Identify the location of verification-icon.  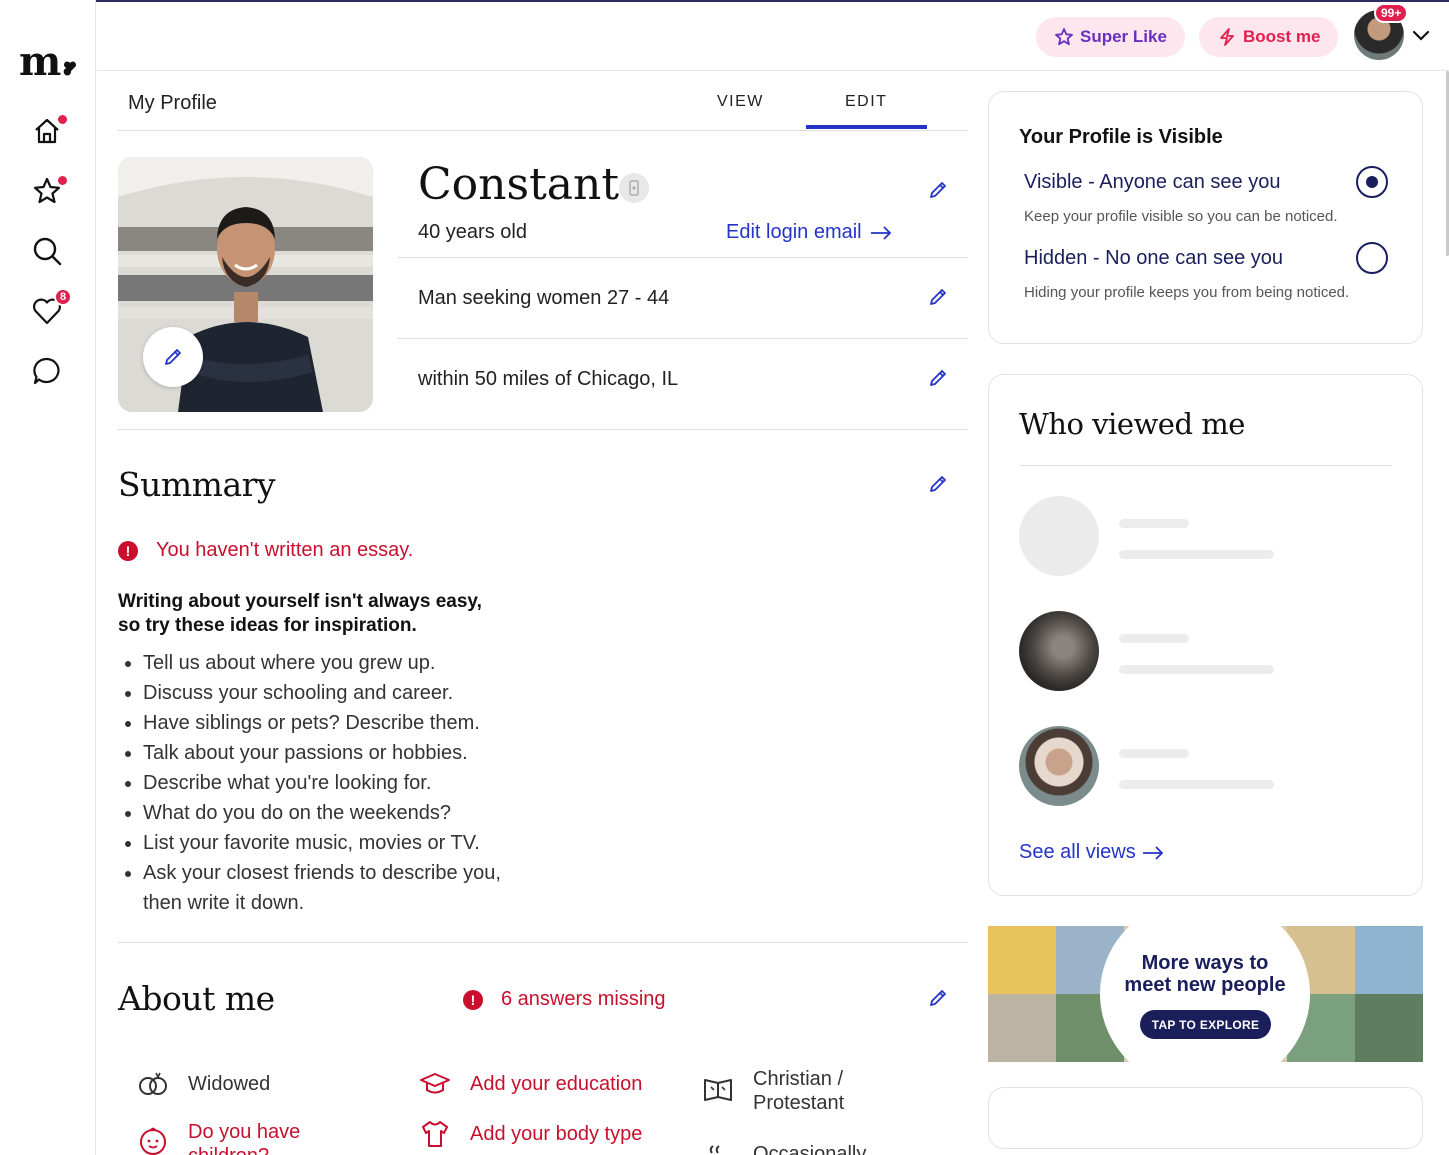
(634, 188).